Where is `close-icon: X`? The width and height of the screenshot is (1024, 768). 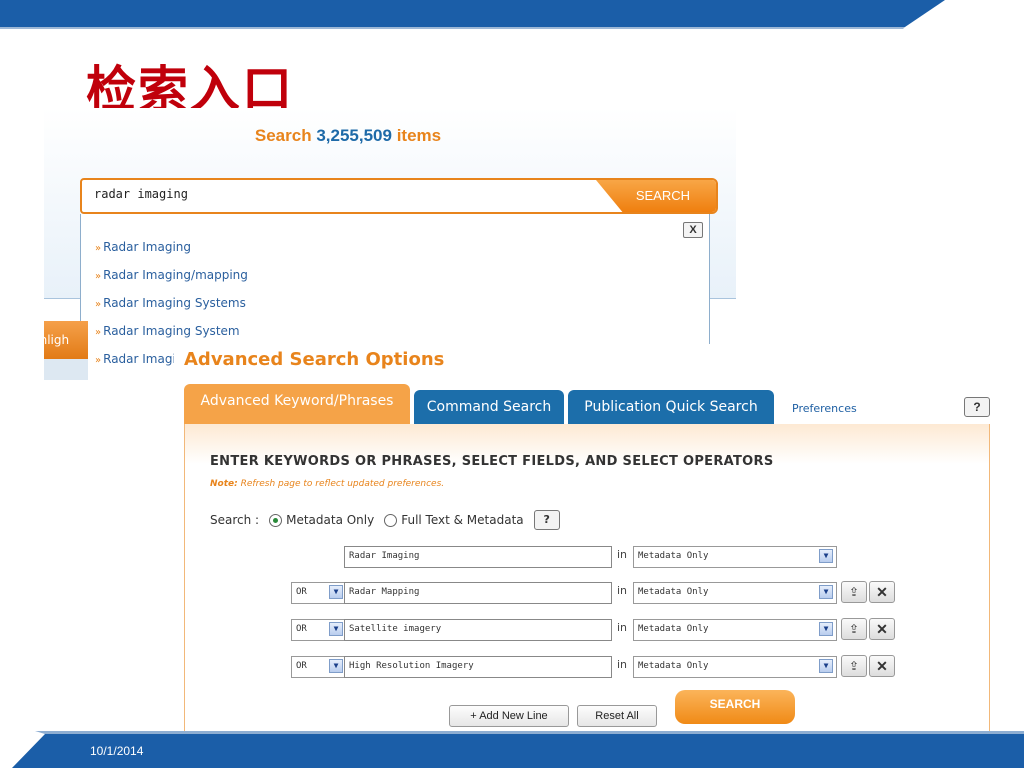
close-icon: X is located at coordinates (693, 230).